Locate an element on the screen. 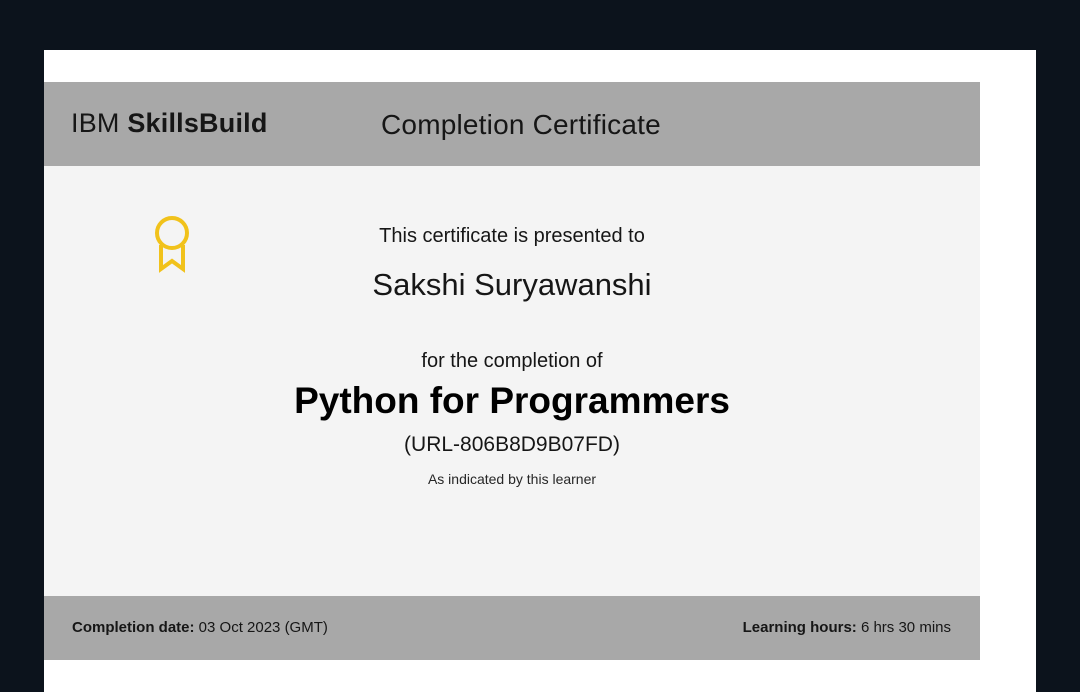  course-name: Python for Programmers is located at coordinates (512, 400).